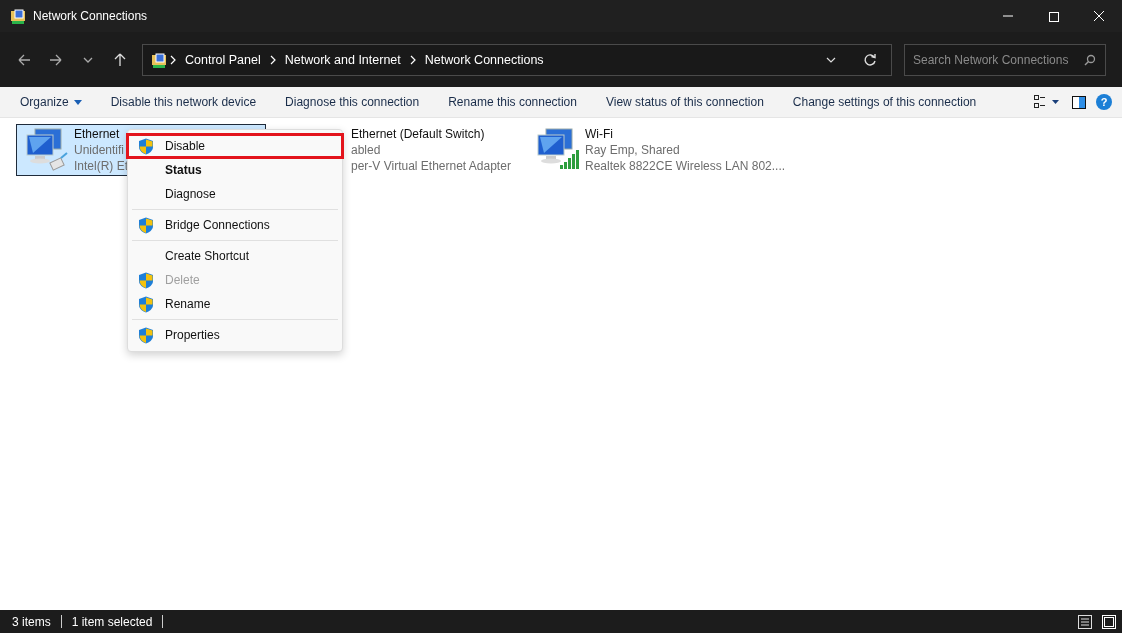  Describe the element at coordinates (223, 59) in the screenshot. I see `breadcrumb: Control Panel` at that location.